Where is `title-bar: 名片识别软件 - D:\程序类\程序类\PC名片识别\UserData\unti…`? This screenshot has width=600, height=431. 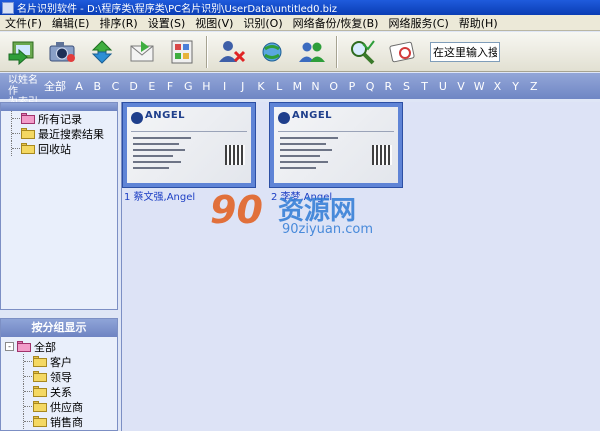
title-bar: 名片识别软件 - D:\程序类\程序类\PC名片识别\UserData\unti… is located at coordinates (300, 7).